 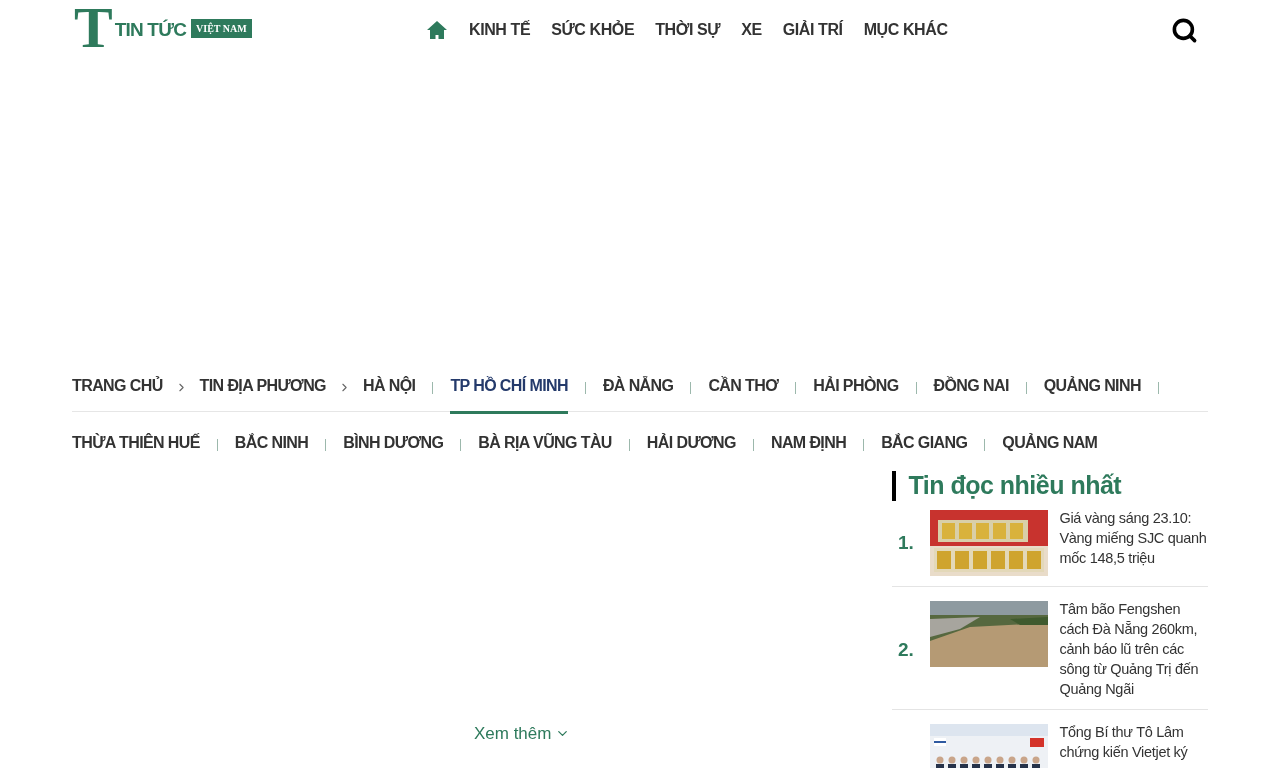 What do you see at coordinates (906, 649) in the screenshot?
I see `rank-number: 2.` at bounding box center [906, 649].